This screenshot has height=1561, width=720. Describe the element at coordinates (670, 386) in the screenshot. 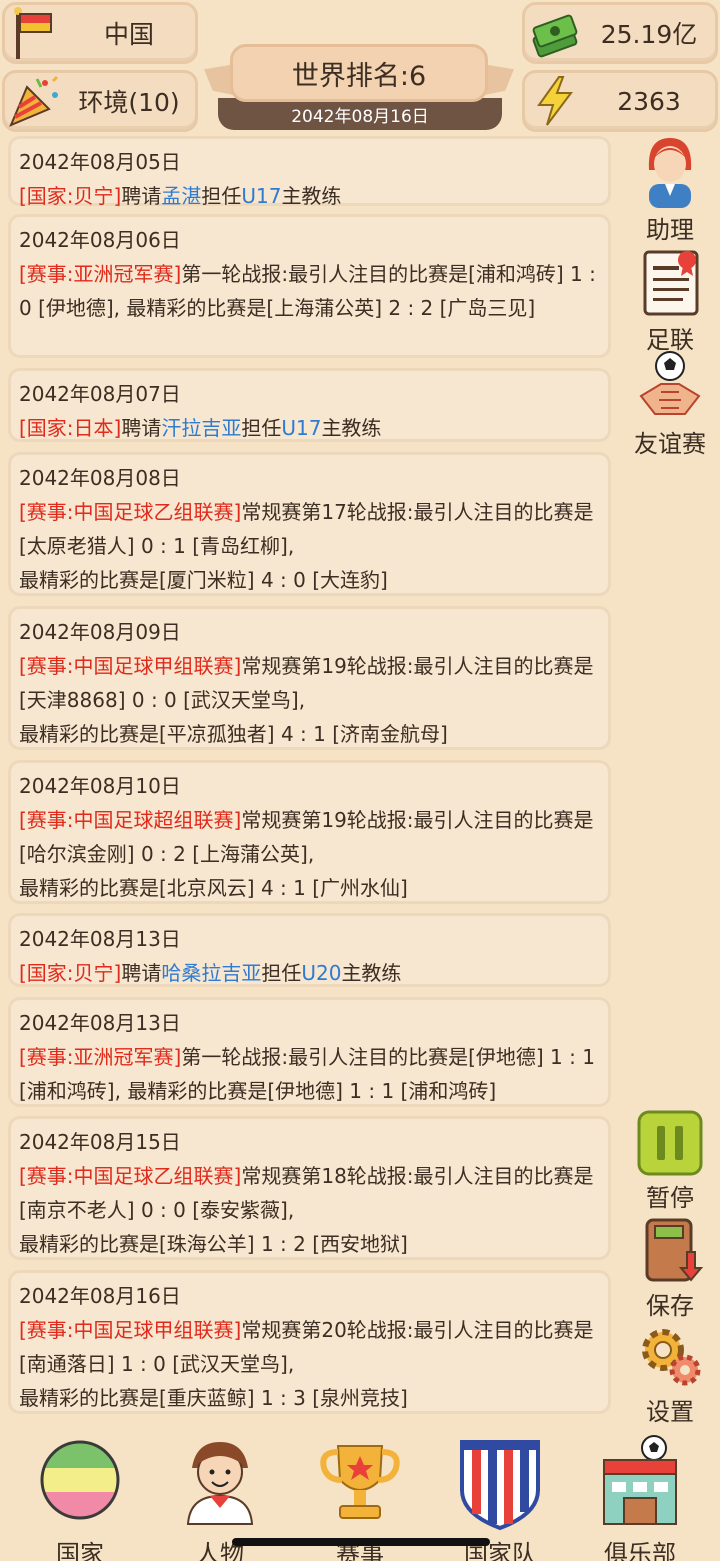

I see `handshake-ball-icon` at that location.